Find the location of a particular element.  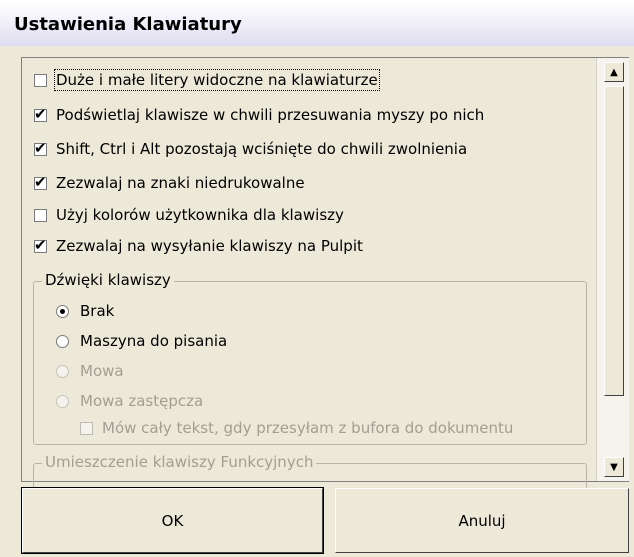

ok-button: OK is located at coordinates (172, 520).